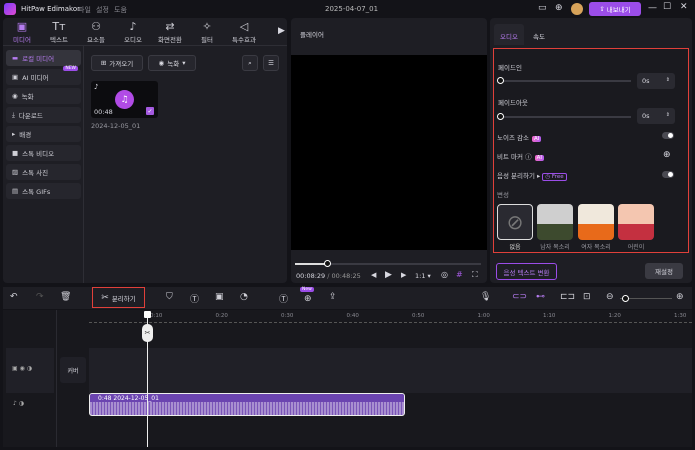 Image resolution: width=695 pixels, height=450 pixels. I want to click on zoom-handle, so click(625, 298).